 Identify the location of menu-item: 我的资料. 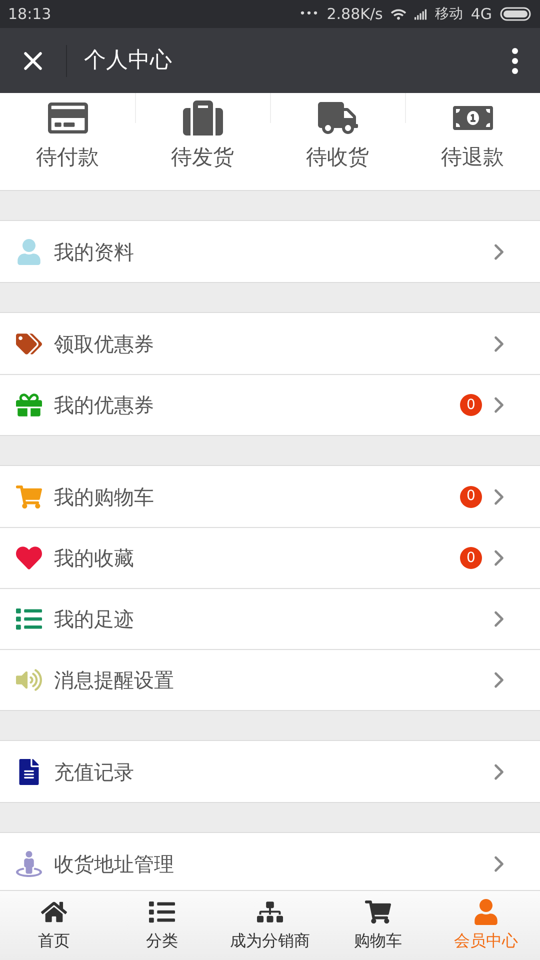
(270, 251).